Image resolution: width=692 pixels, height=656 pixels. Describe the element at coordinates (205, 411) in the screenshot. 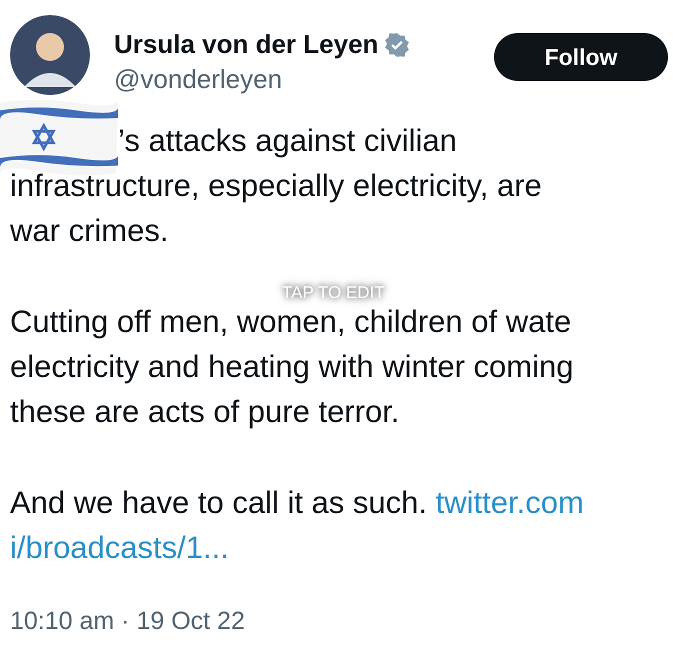

I see `tweet-text: these are acts of pure terror.` at that location.